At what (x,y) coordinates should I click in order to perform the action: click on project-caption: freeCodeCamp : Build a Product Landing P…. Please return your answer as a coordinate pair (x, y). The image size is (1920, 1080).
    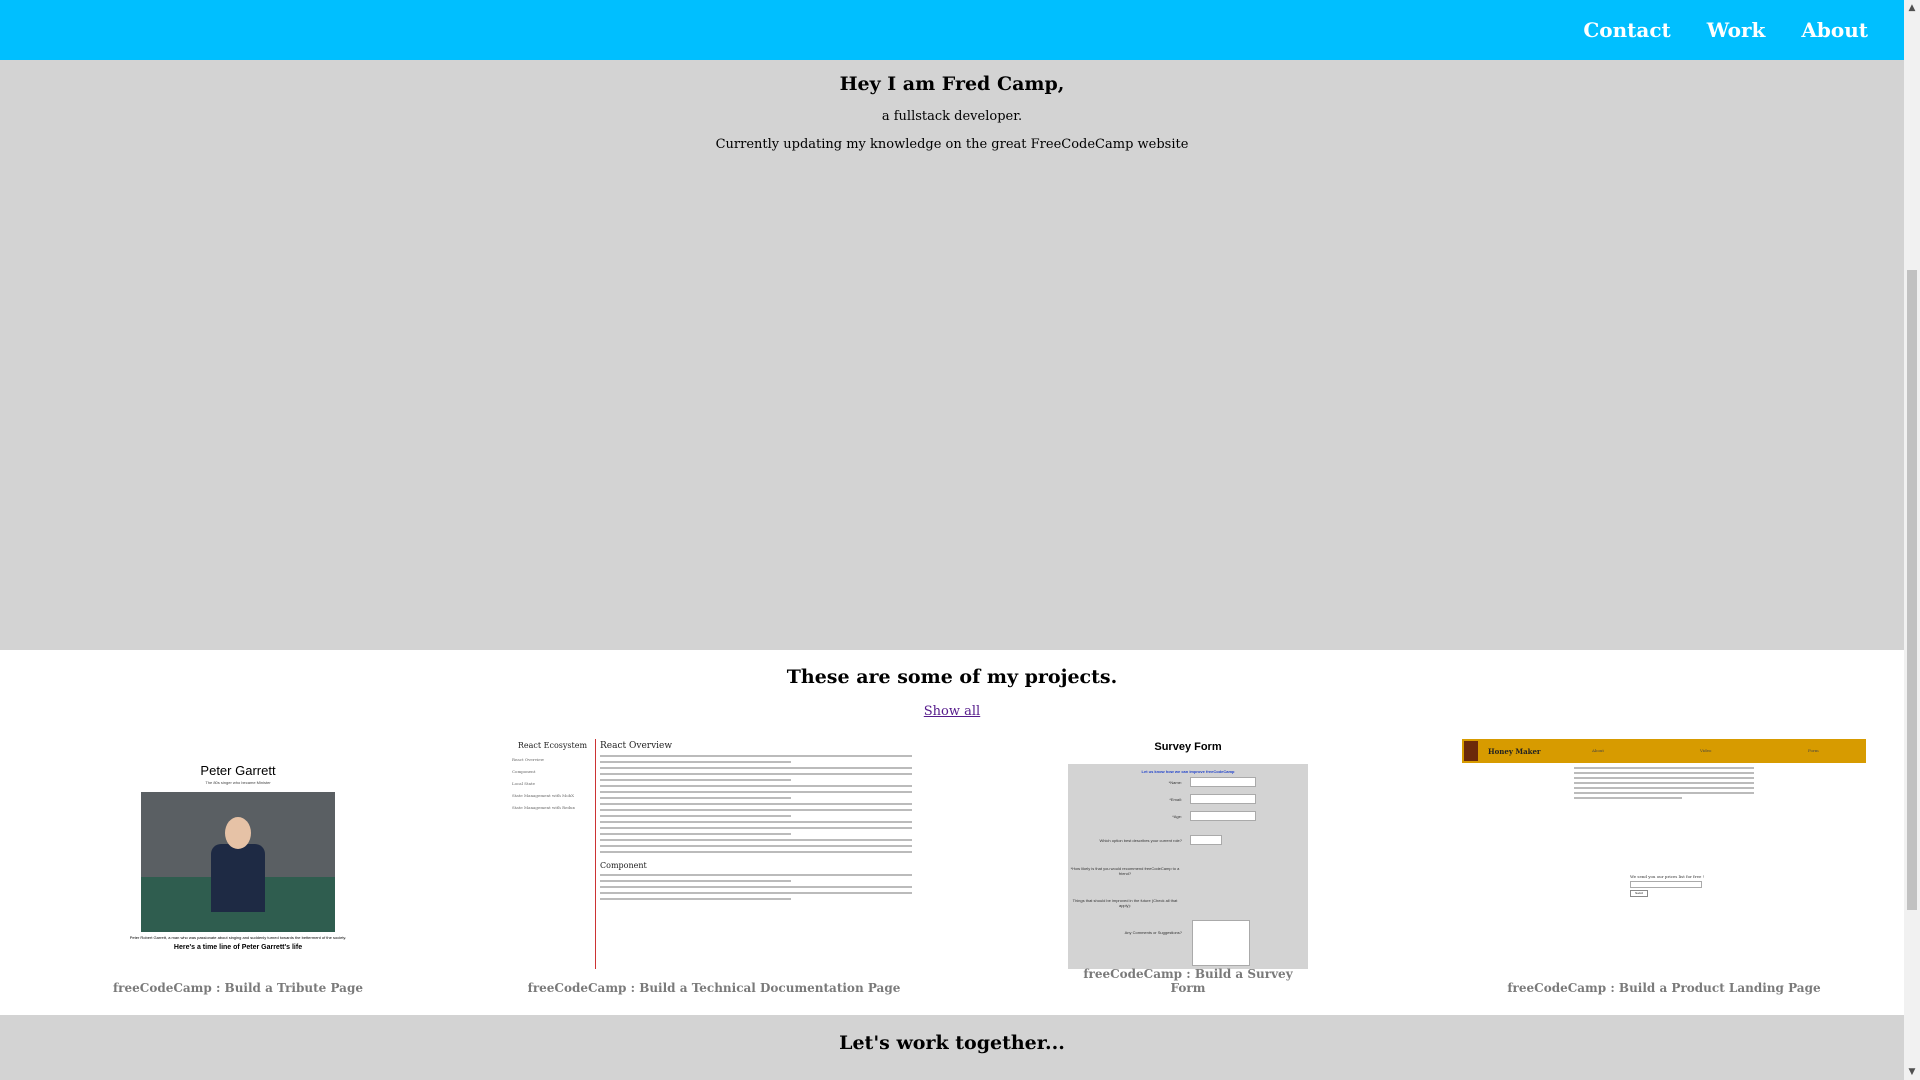
    Looking at the image, I should click on (1664, 988).